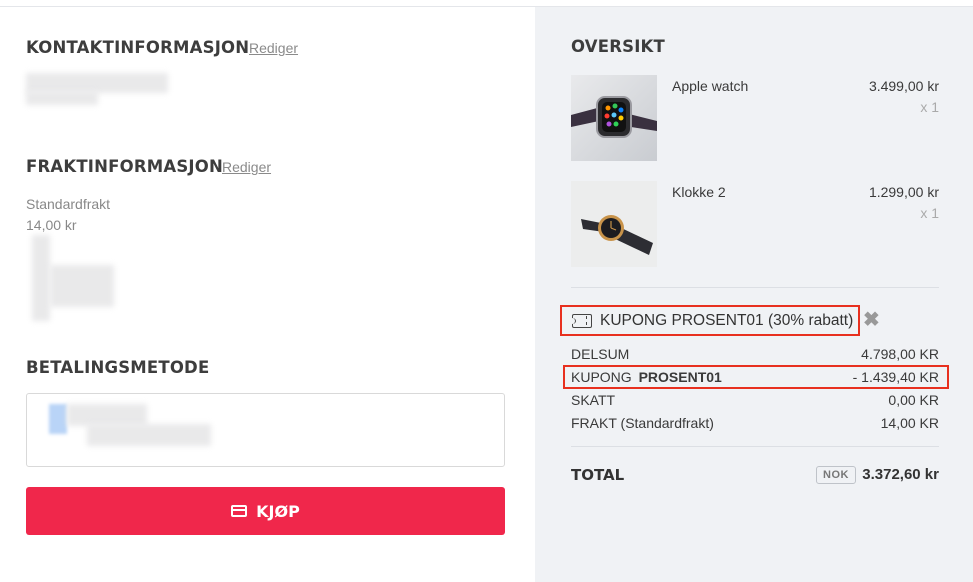 Image resolution: width=973 pixels, height=582 pixels. I want to click on payment-title: BETALINGSMETODE, so click(118, 367).